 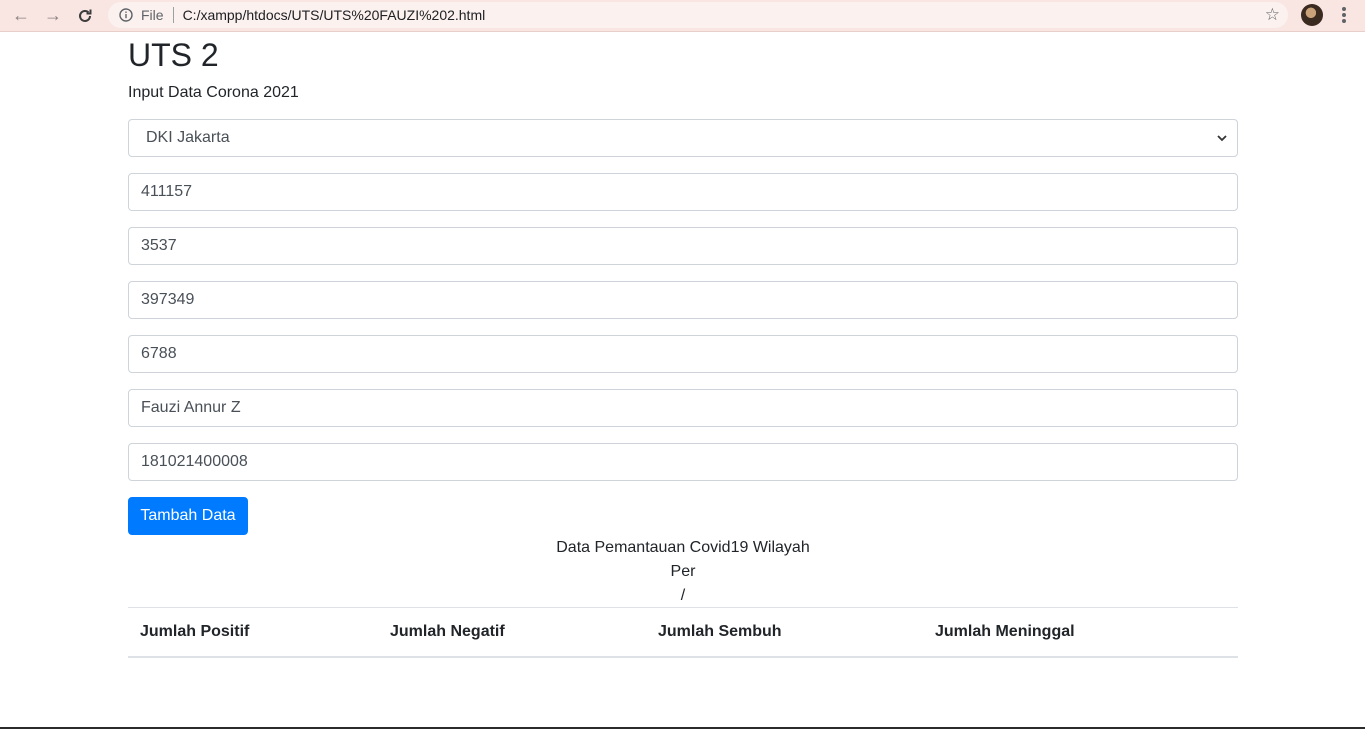 What do you see at coordinates (683, 192) in the screenshot?
I see `positif-input` at bounding box center [683, 192].